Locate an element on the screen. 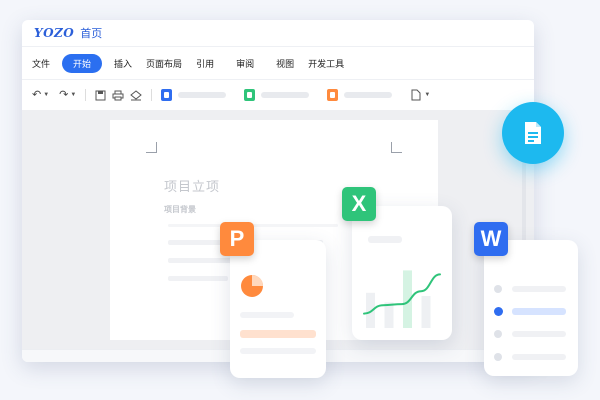 The width and height of the screenshot is (600, 400). eraser-icon is located at coordinates (136, 95).